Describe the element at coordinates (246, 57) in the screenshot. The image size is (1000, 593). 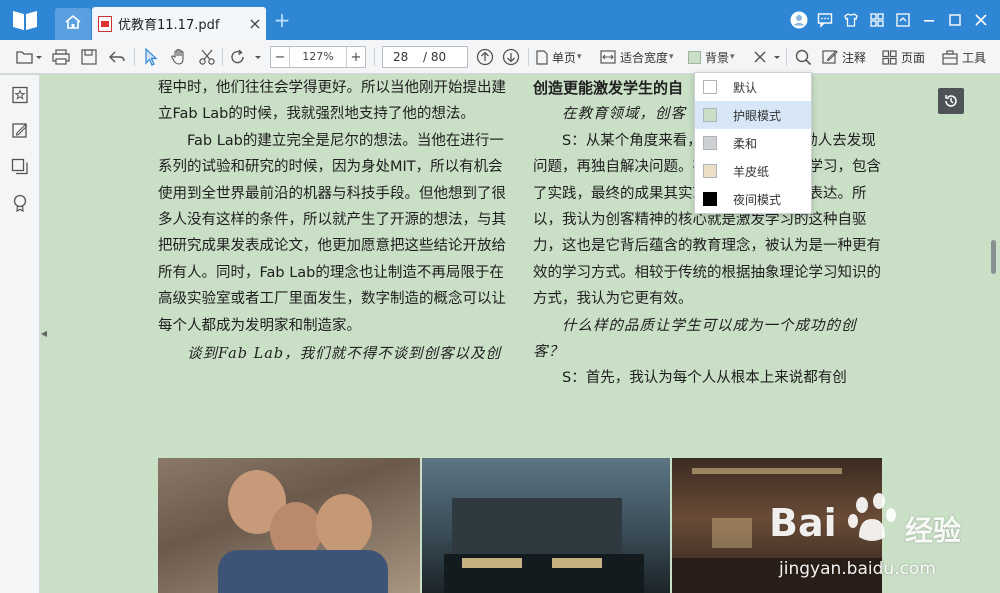
I see `rotate-button` at that location.